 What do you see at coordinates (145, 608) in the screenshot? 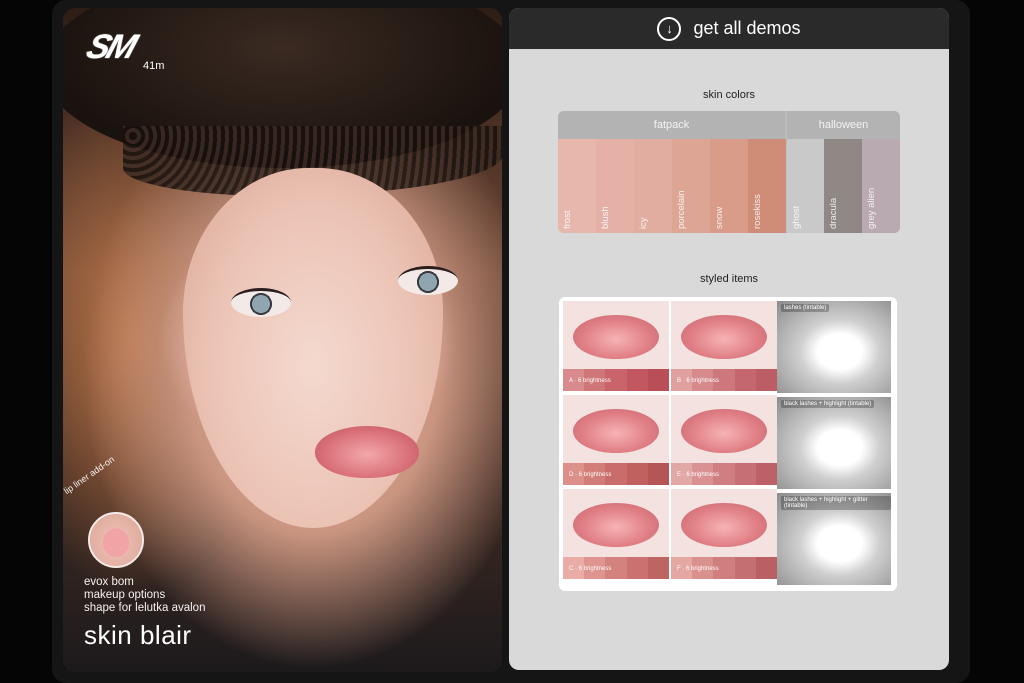
I see `feature-item: shape for lelutka avalon` at bounding box center [145, 608].